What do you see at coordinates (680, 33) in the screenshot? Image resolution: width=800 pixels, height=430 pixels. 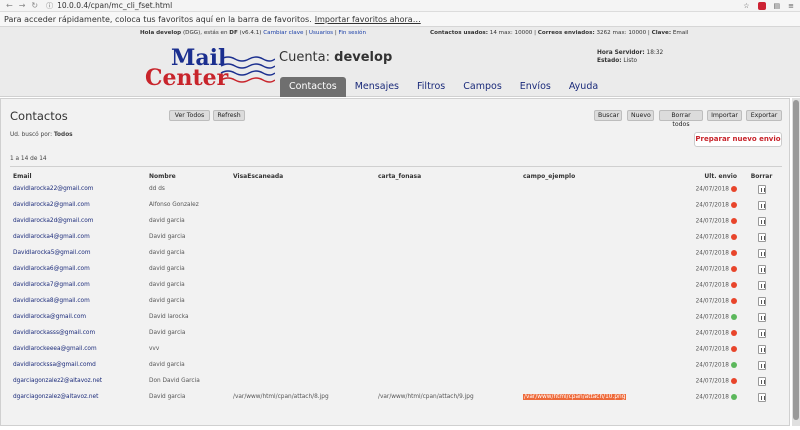 I see `key-value: Email` at bounding box center [680, 33].